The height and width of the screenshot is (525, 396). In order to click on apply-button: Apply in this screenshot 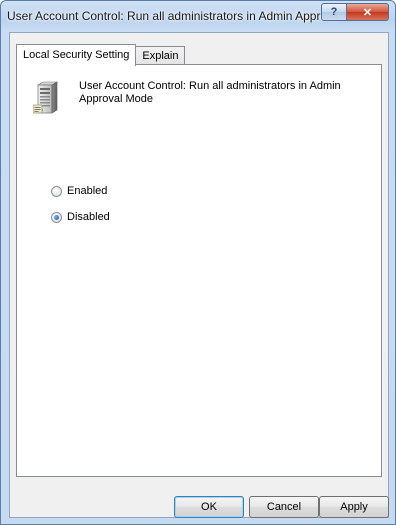, I will do `click(354, 507)`.